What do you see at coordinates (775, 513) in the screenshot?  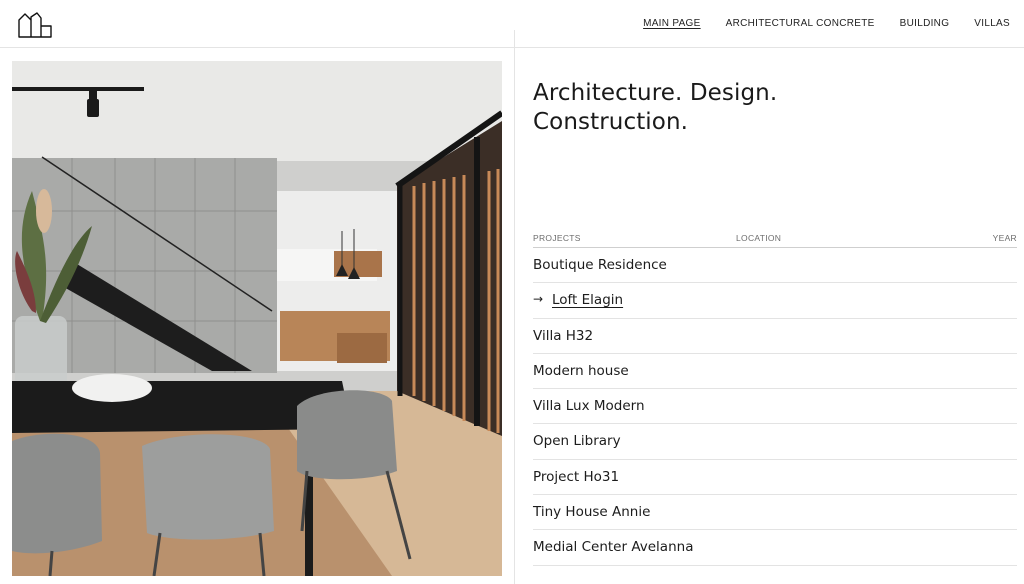 I see `project-row: Tiny House Annie` at bounding box center [775, 513].